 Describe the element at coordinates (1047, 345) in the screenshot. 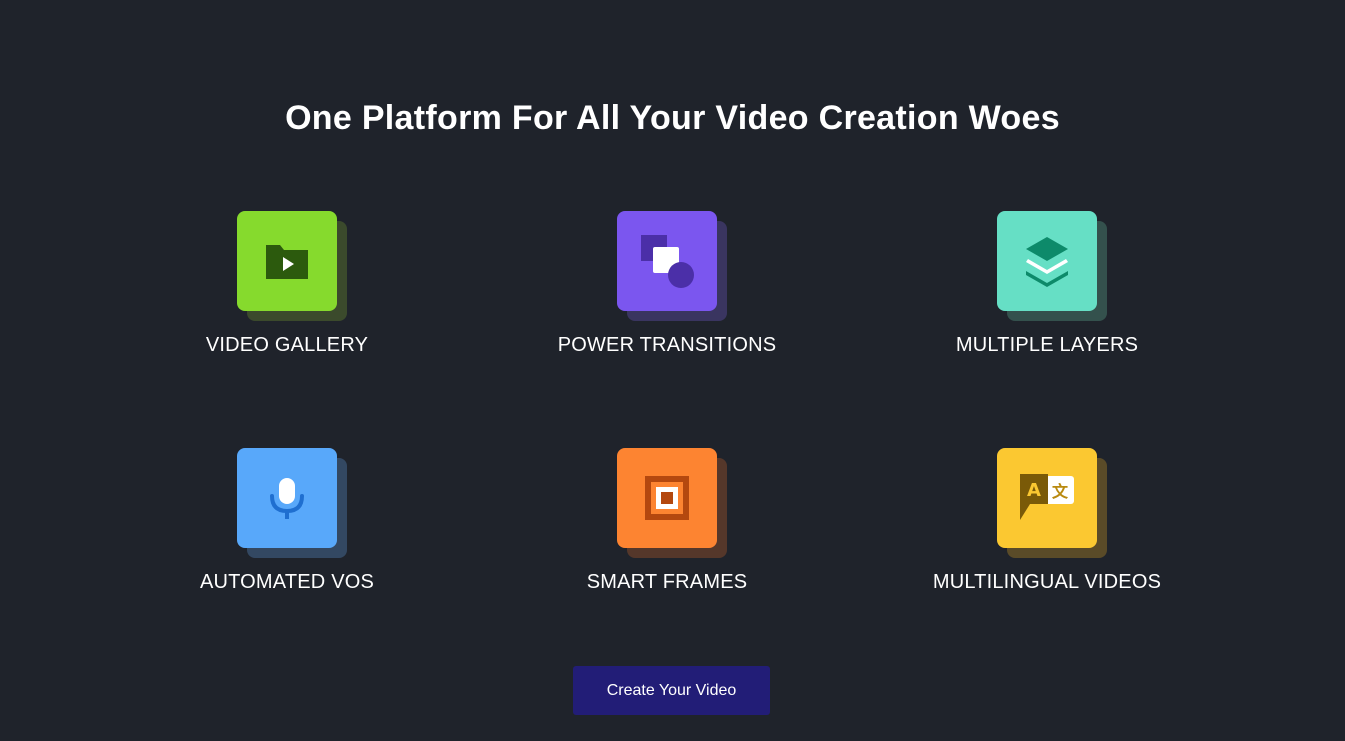

I see `feature-label: MULTIPLE LAYERS` at that location.